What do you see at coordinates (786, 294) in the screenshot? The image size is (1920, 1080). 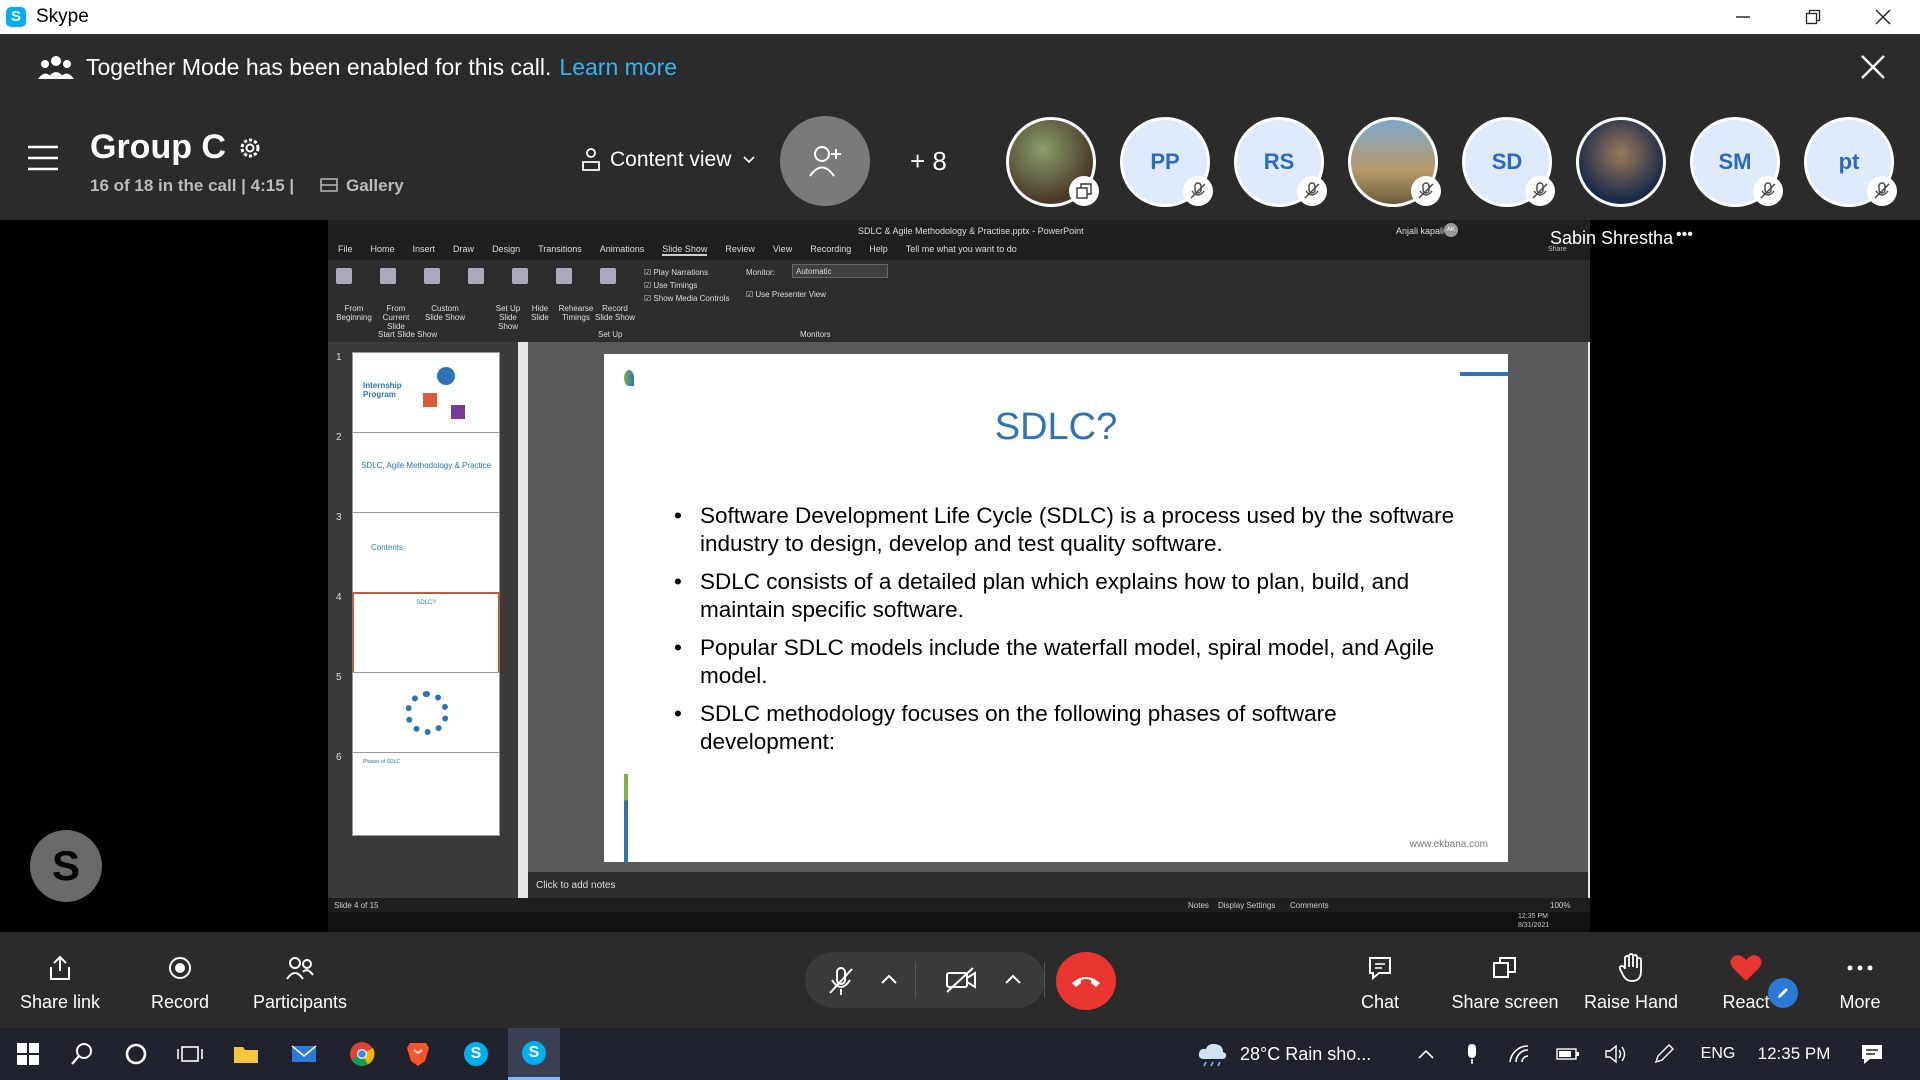 I see `use-presenter-view-checkbox: ☑ Use Presenter View` at bounding box center [786, 294].